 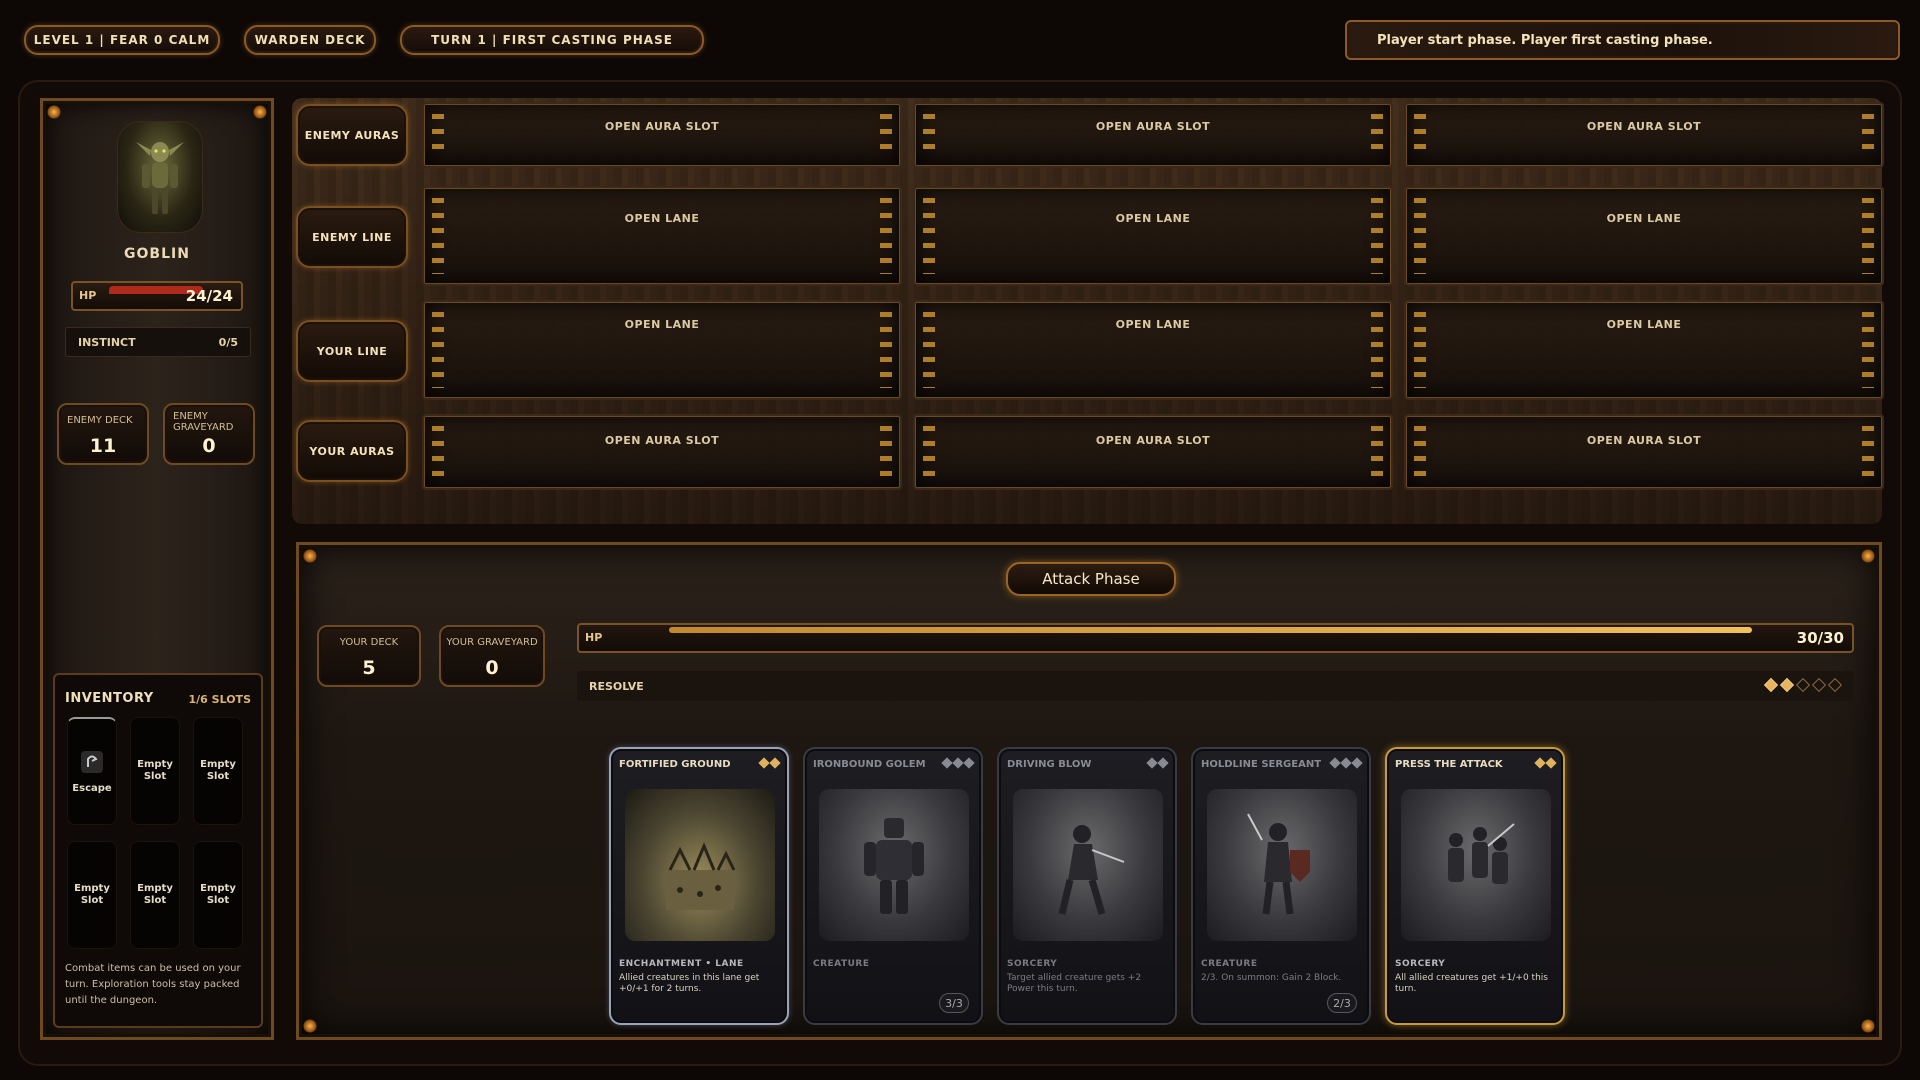 What do you see at coordinates (662, 218) in the screenshot?
I see `slot-label: OPEN LANE` at bounding box center [662, 218].